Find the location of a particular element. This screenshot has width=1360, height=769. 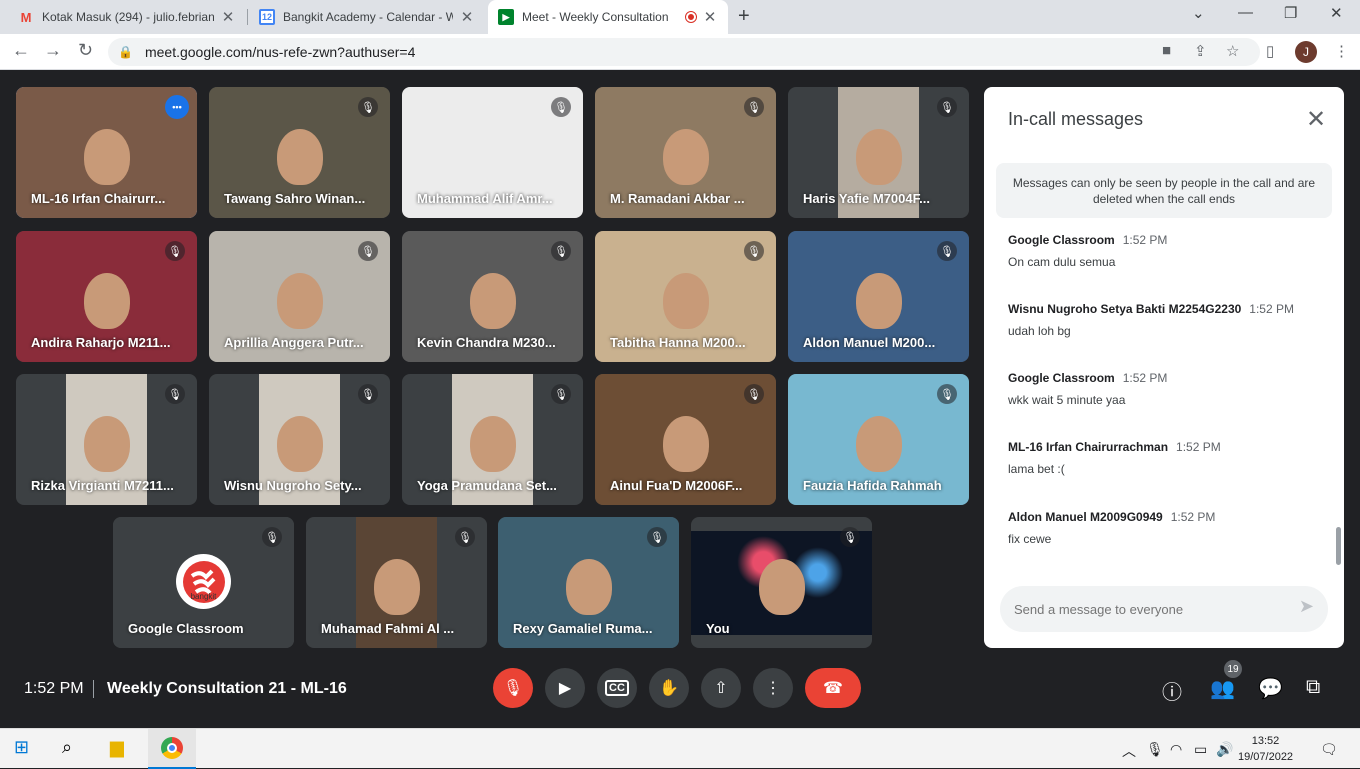

participant-tile: 🎙 You is located at coordinates (781, 582).